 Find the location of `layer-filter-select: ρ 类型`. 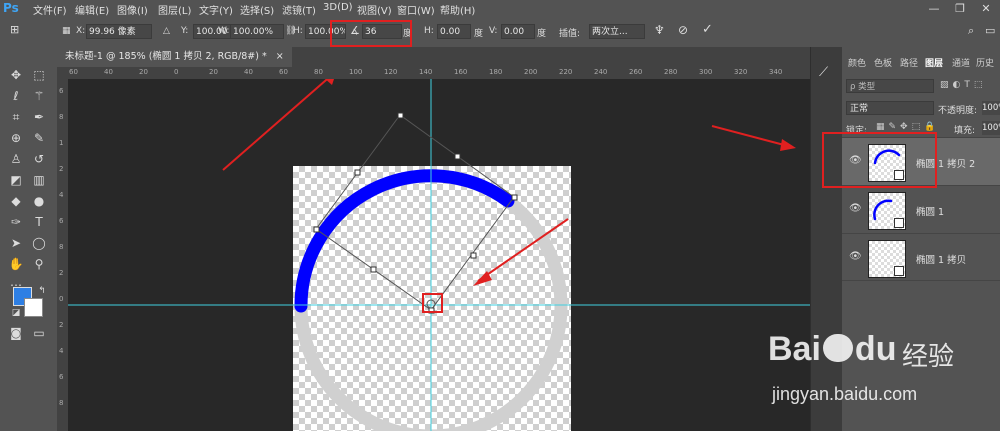

layer-filter-select: ρ 类型 is located at coordinates (890, 86).